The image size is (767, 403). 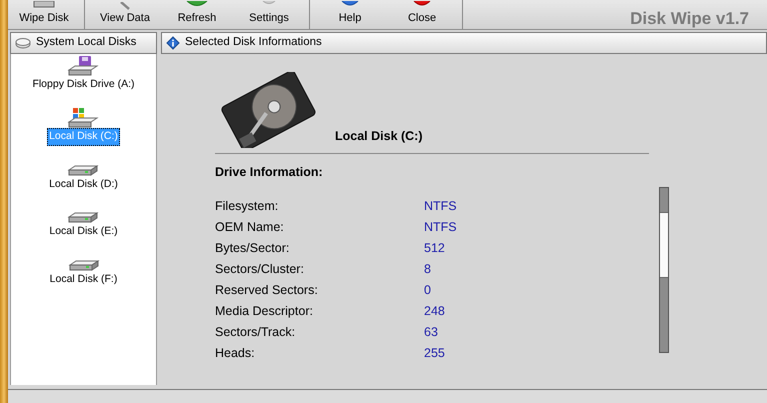 I want to click on toolbar-button: Wipe Disk, so click(x=44, y=14).